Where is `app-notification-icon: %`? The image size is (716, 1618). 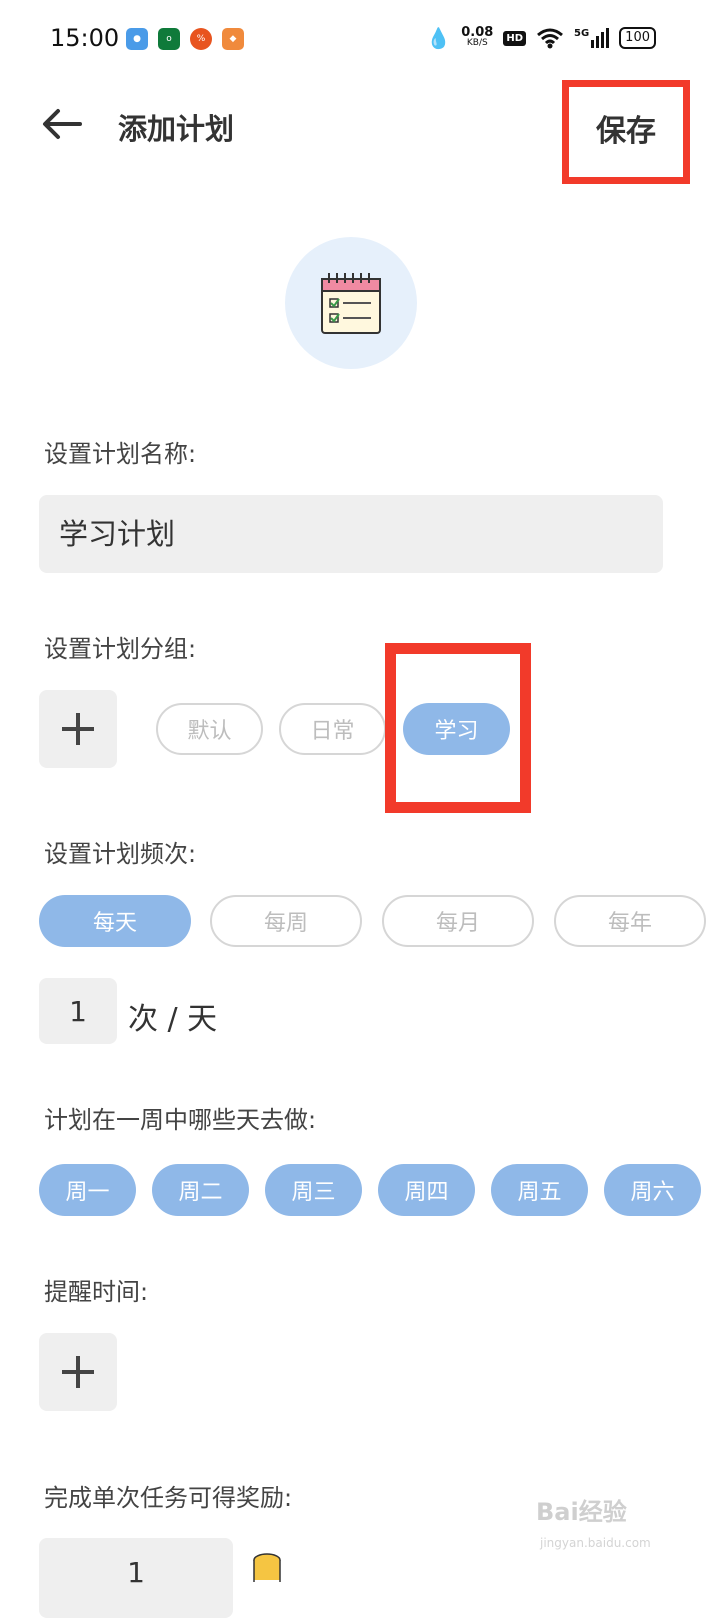
app-notification-icon: % is located at coordinates (201, 39).